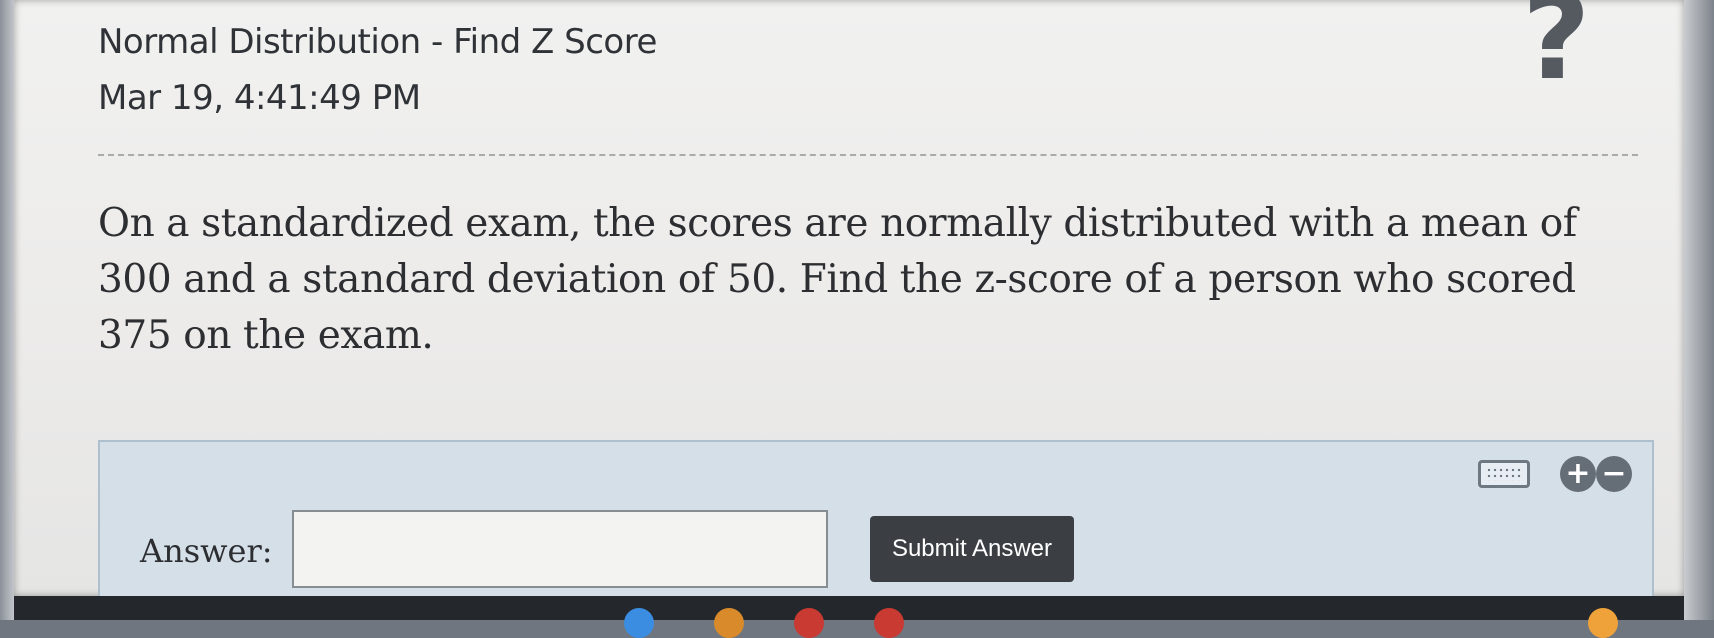 Image resolution: width=1714 pixels, height=638 pixels. What do you see at coordinates (972, 549) in the screenshot?
I see `submit-answer-button: Submit Answer` at bounding box center [972, 549].